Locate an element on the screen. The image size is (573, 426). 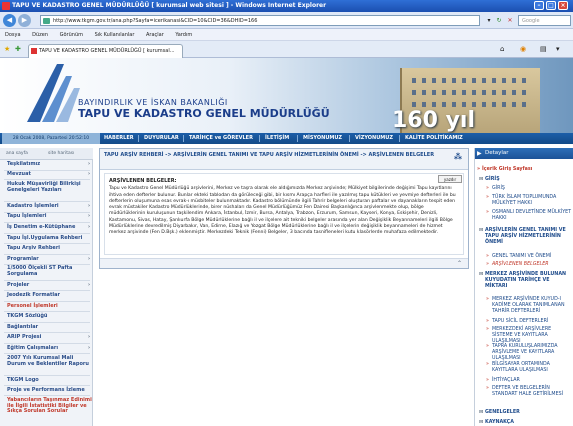
nav-vizyon: VİZYONUMUZ is located at coordinates (374, 138).